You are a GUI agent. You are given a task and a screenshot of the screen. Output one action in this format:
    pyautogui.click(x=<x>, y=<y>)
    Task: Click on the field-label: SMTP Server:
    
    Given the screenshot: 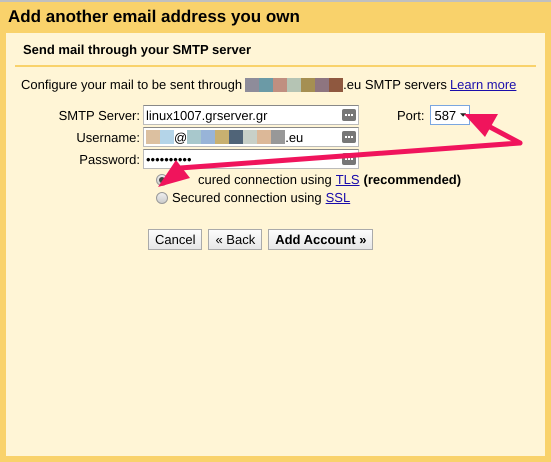 What is the action you would take?
    pyautogui.click(x=99, y=115)
    